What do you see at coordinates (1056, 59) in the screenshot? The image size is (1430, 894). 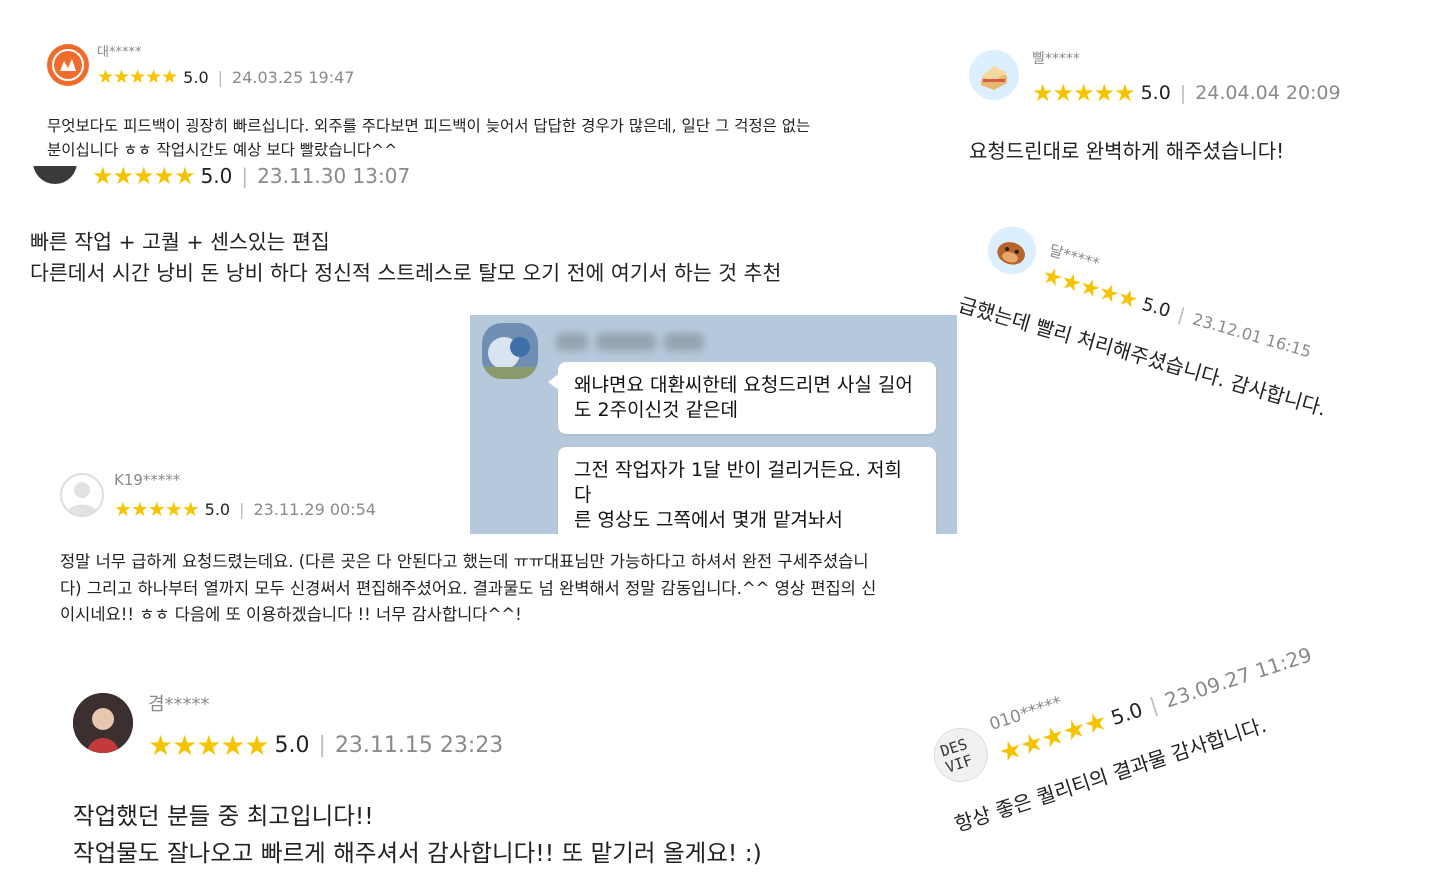 I see `reviewer-name: 삘*****` at bounding box center [1056, 59].